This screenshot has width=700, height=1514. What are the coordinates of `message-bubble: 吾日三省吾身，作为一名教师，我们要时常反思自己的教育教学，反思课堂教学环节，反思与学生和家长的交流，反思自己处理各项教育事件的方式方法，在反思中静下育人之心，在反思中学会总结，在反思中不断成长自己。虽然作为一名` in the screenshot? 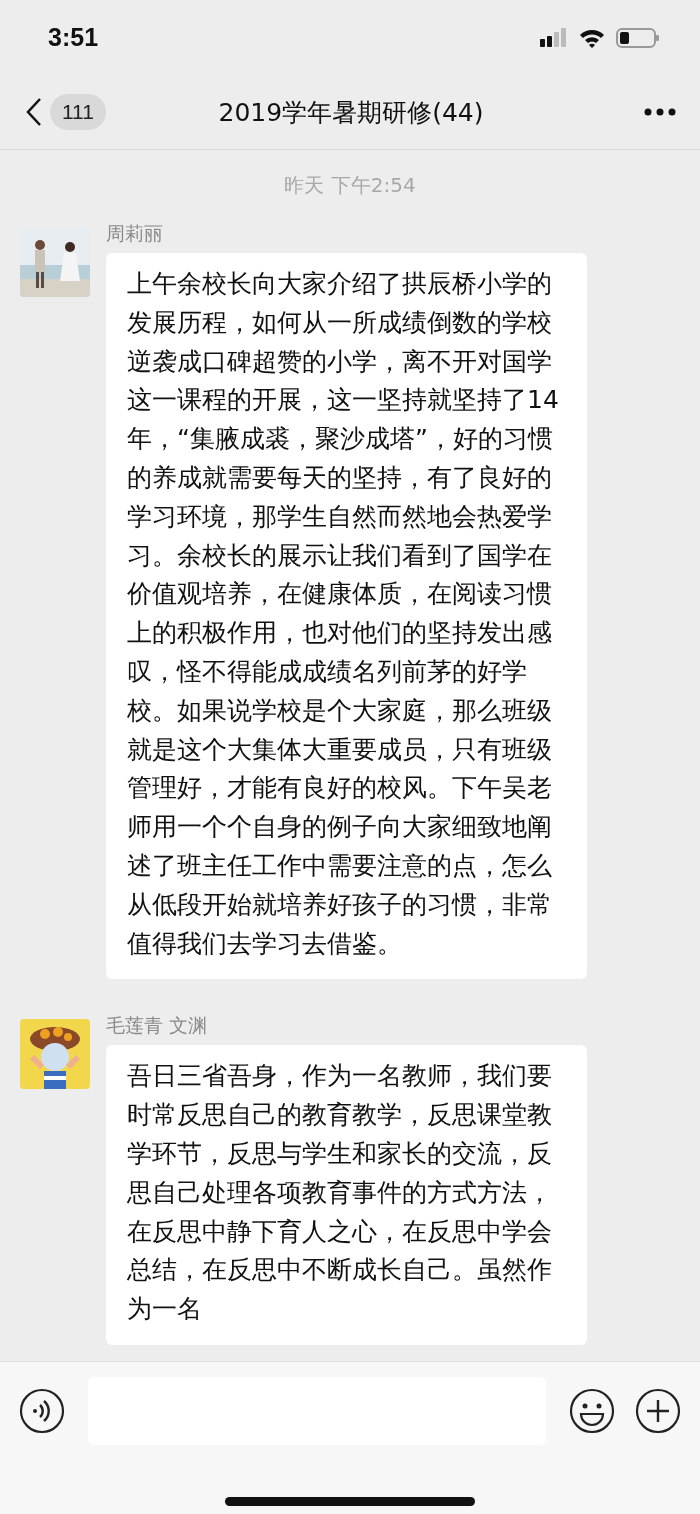 It's located at (346, 1195).